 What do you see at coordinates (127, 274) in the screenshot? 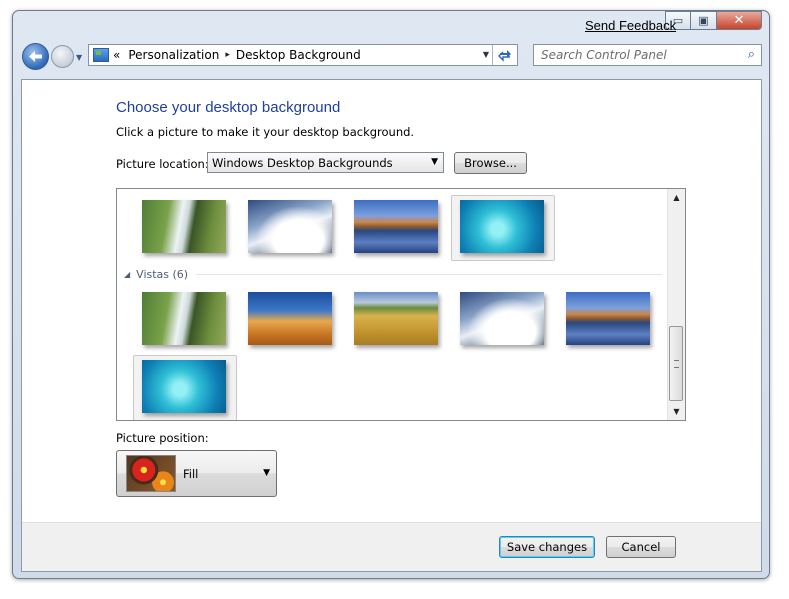
I see `collapse-triangle-icon: ◢` at bounding box center [127, 274].